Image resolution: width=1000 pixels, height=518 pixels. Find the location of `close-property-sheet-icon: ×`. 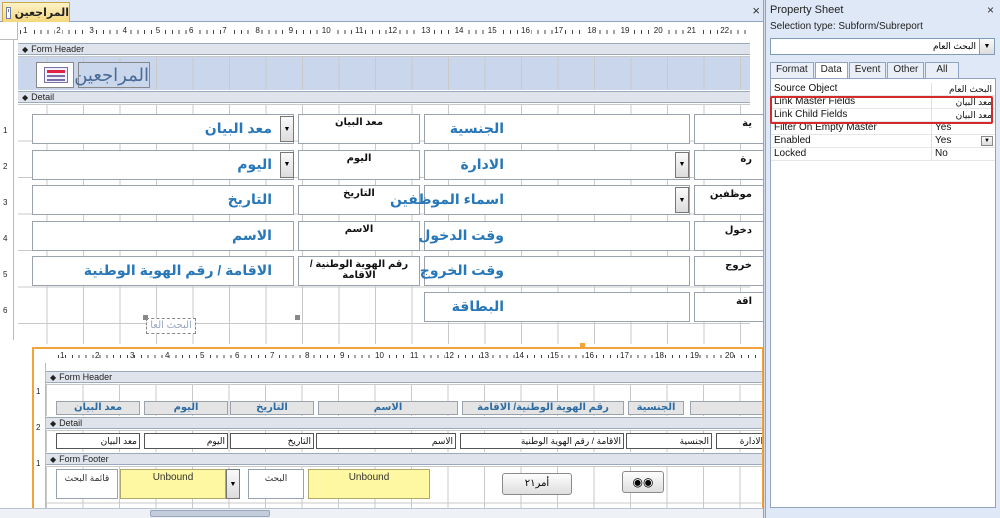

close-property-sheet-icon: × is located at coordinates (990, 10).